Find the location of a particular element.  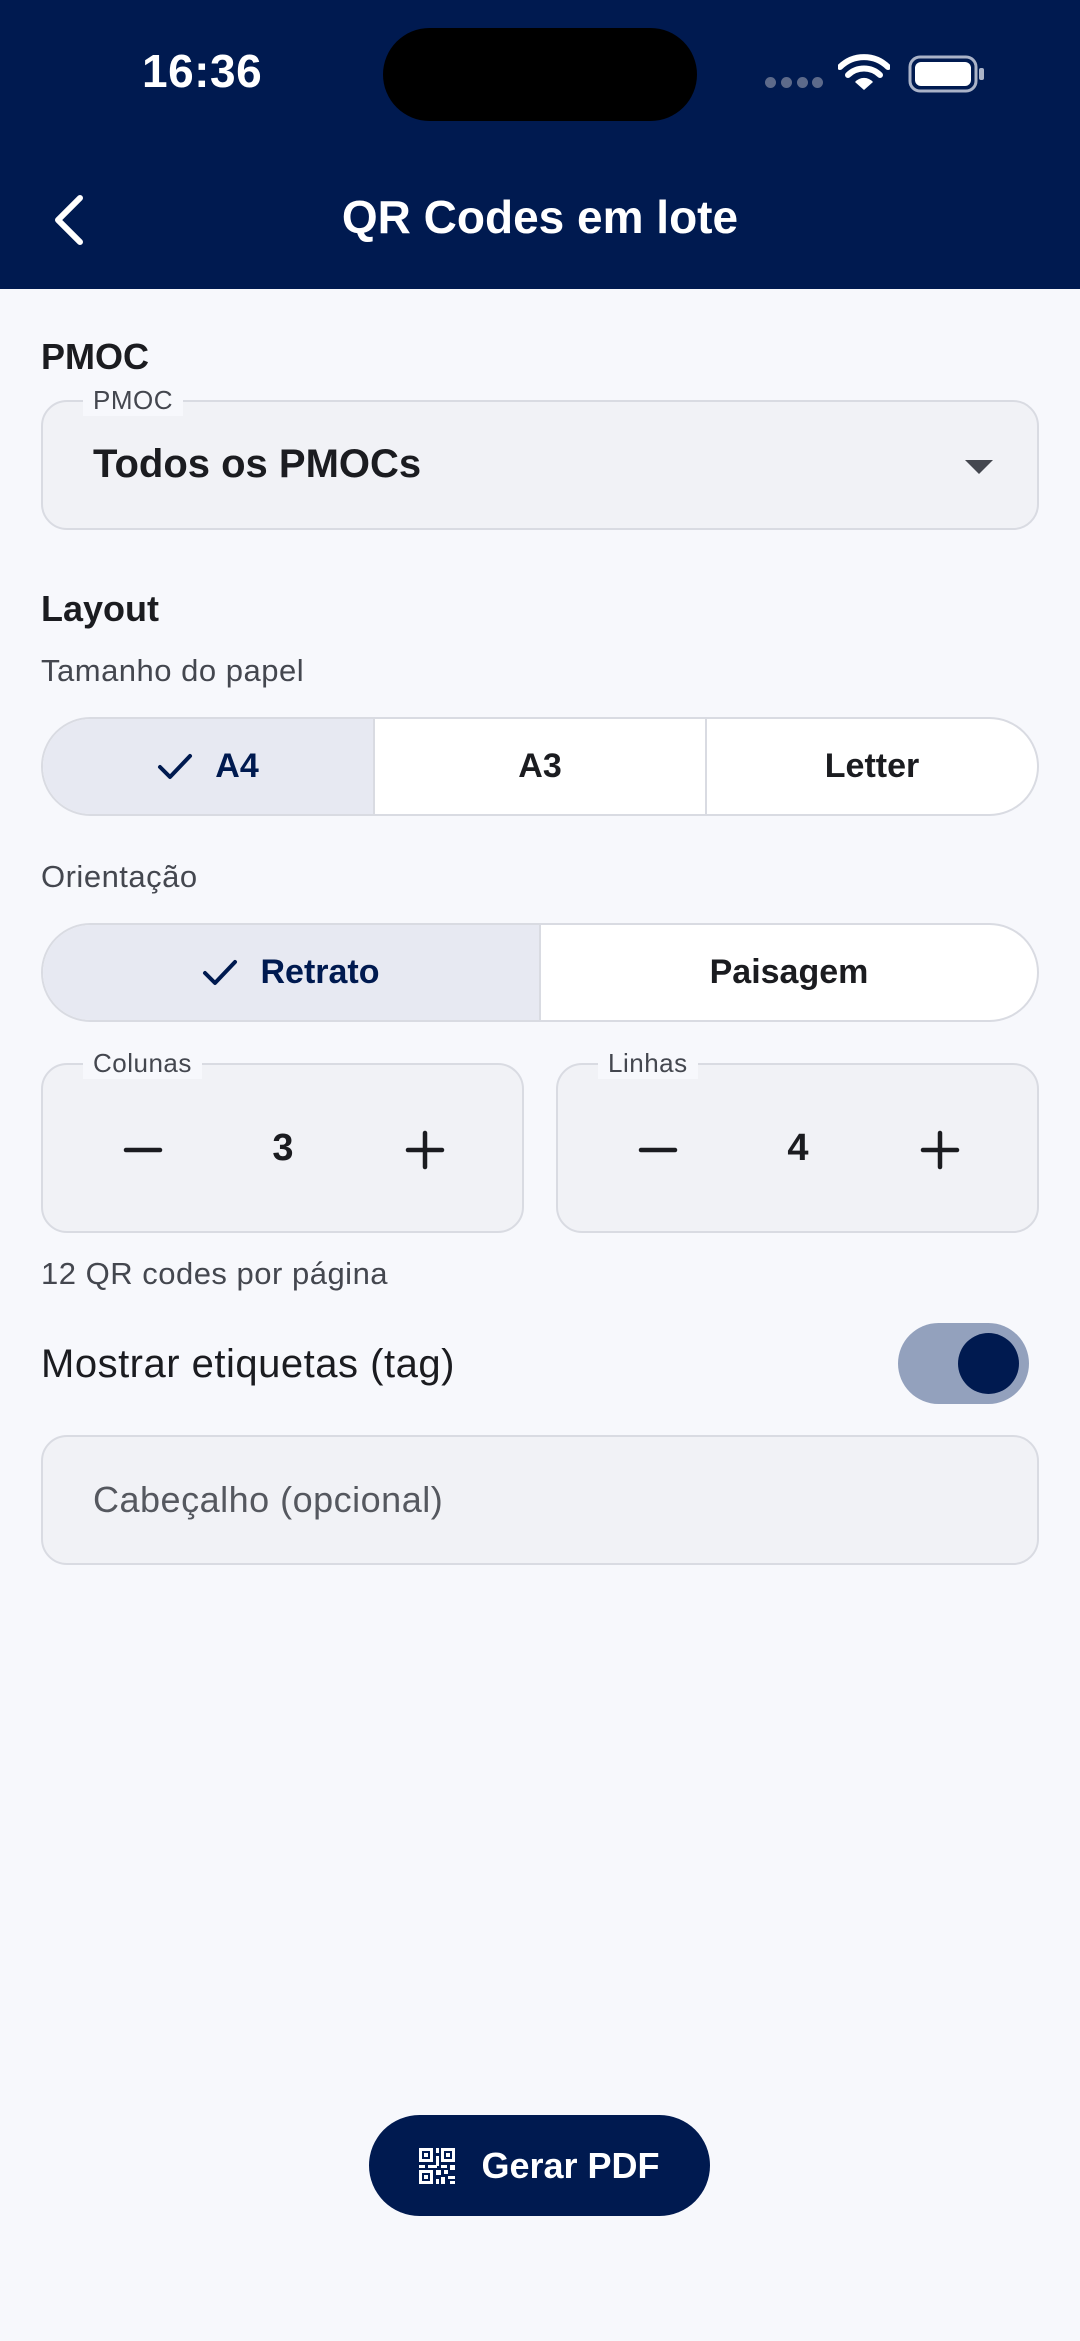

wifi-icon is located at coordinates (864, 72).